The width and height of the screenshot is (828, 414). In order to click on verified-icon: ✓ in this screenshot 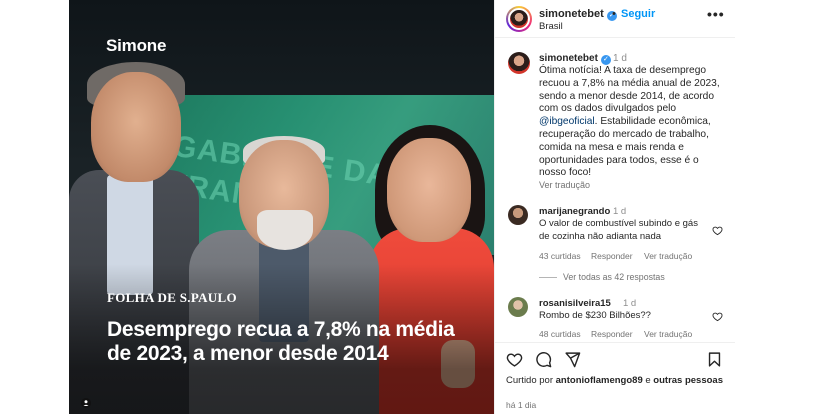, I will do `click(605, 60)`.